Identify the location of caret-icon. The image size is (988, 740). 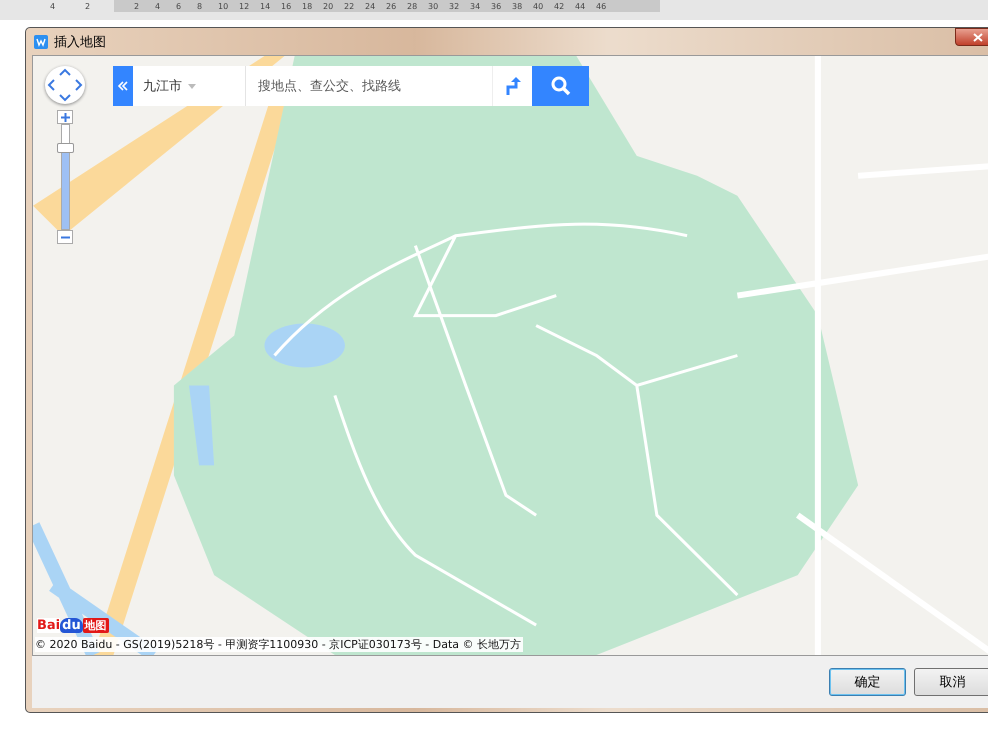
(192, 86).